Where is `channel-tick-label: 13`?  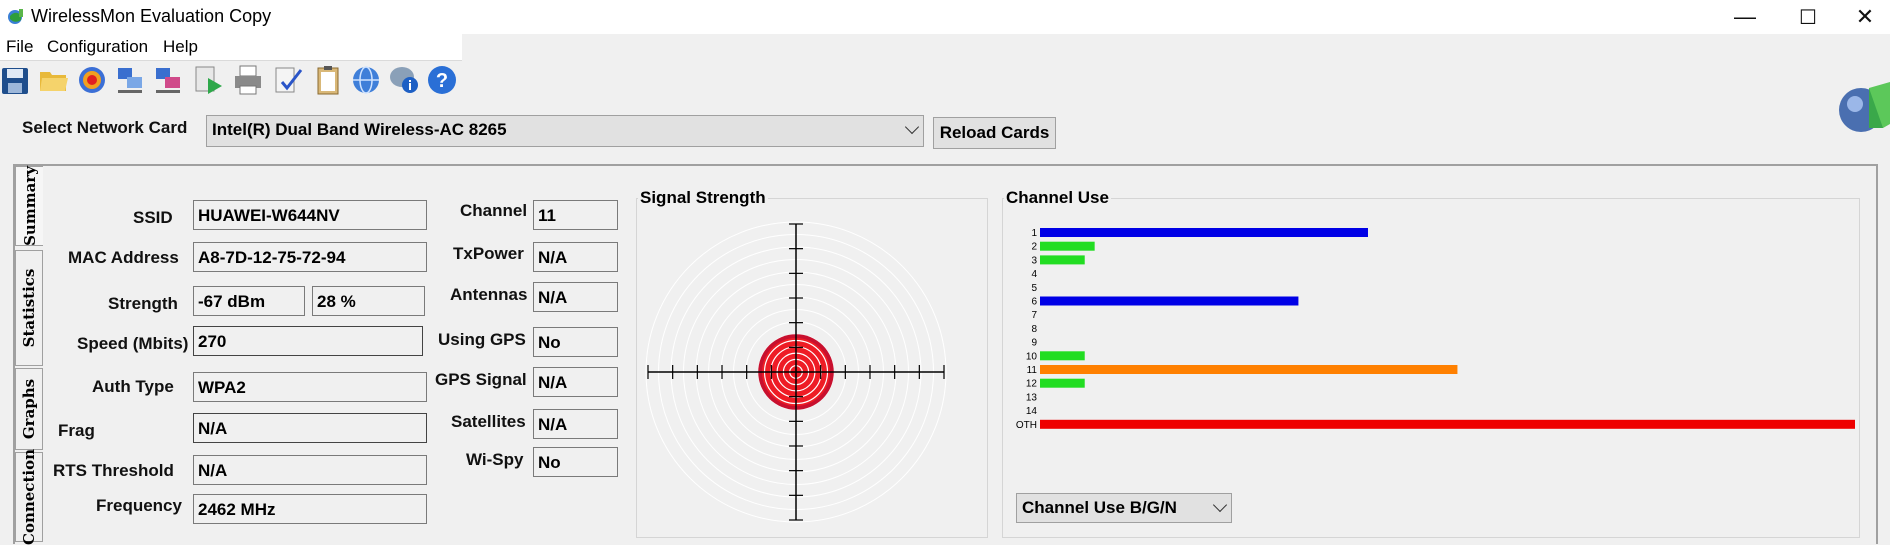 channel-tick-label: 13 is located at coordinates (1032, 397).